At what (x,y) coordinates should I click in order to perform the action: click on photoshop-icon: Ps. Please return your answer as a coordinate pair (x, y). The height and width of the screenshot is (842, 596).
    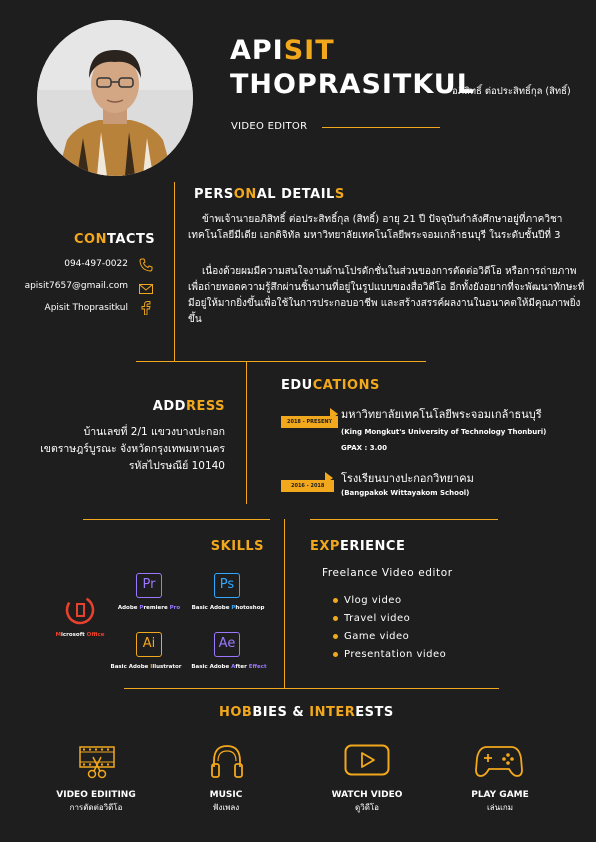
    Looking at the image, I should click on (227, 585).